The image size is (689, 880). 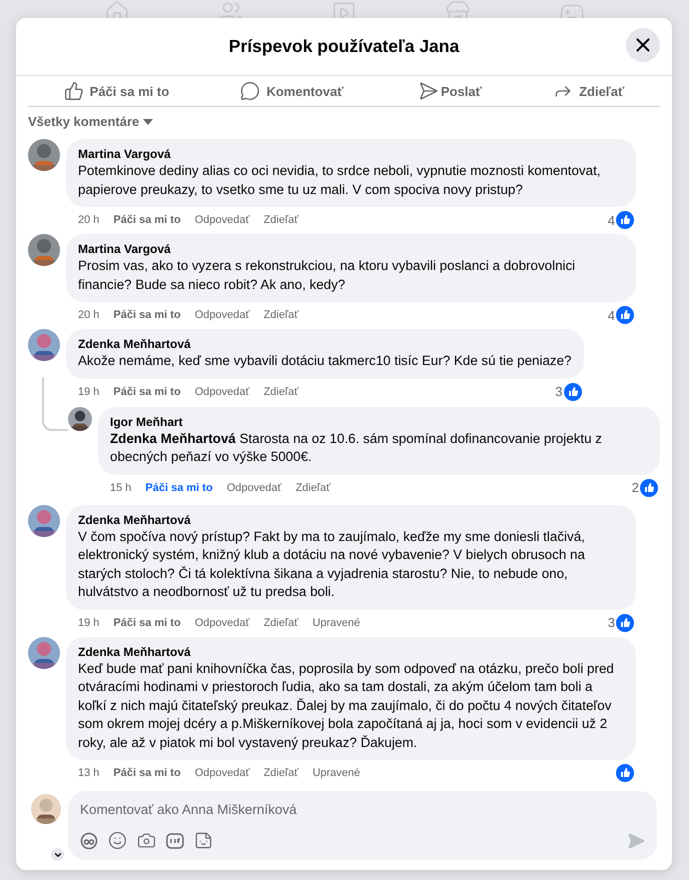 I want to click on comment-text: Potemkinove dediny alias co oci nevidia, to srdce neboli, vypnutie moznosti komentovat, papierove preukazy, to vsetko sme tu uz mali. V com spociva novy pristup?, so click(x=340, y=180).